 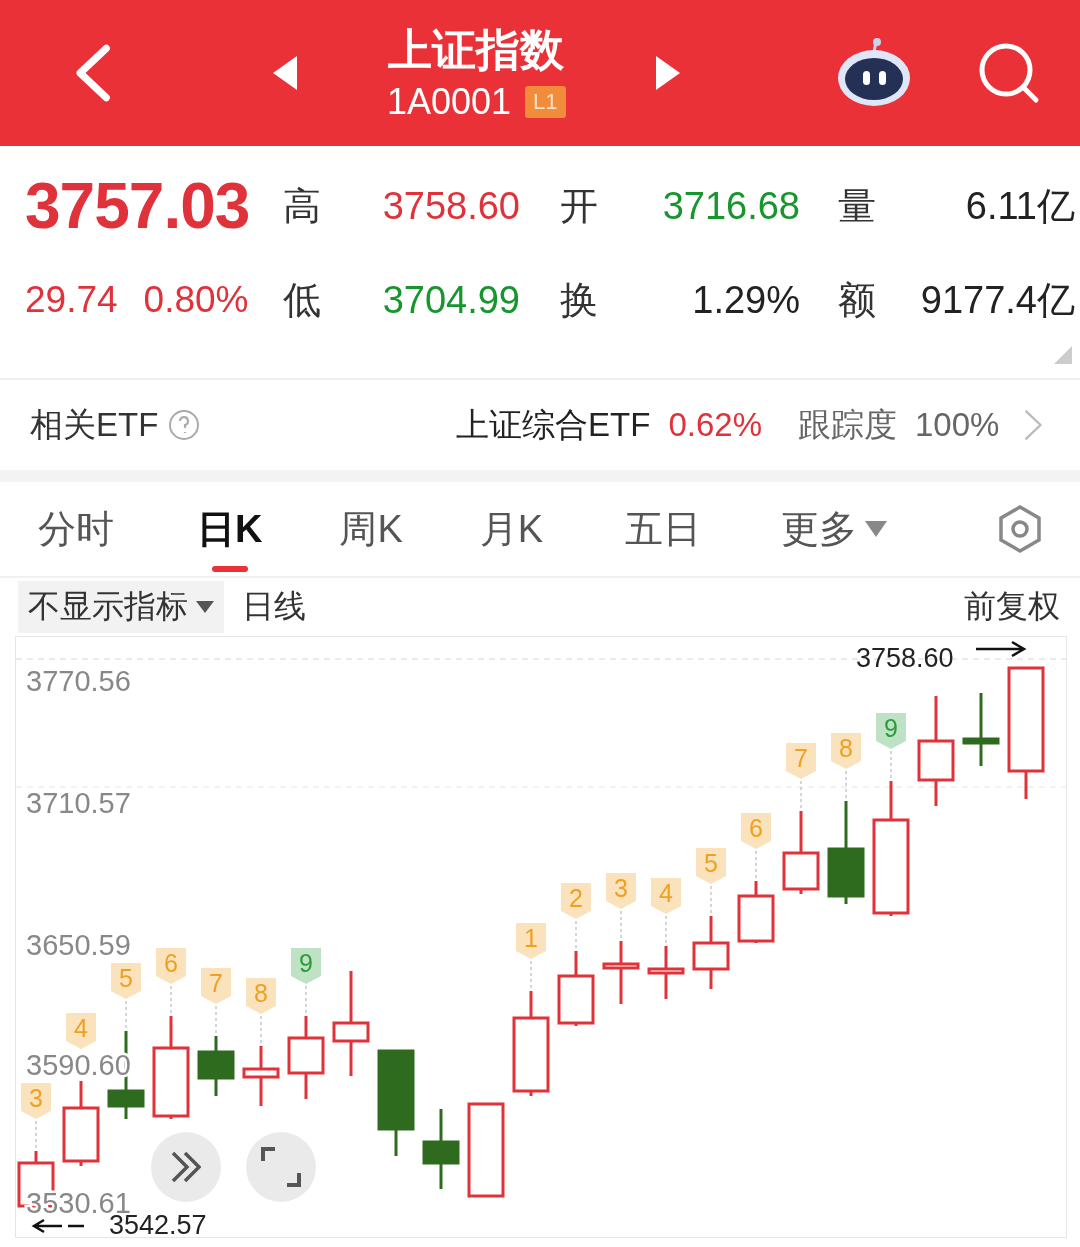 I want to click on field-value: 3758.60, so click(x=450, y=206).